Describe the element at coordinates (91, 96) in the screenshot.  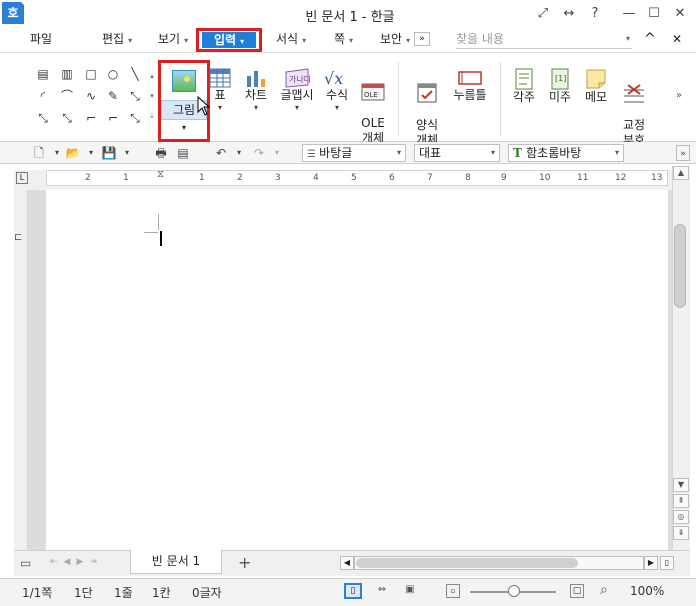
I see `curve-icon: ∿` at that location.